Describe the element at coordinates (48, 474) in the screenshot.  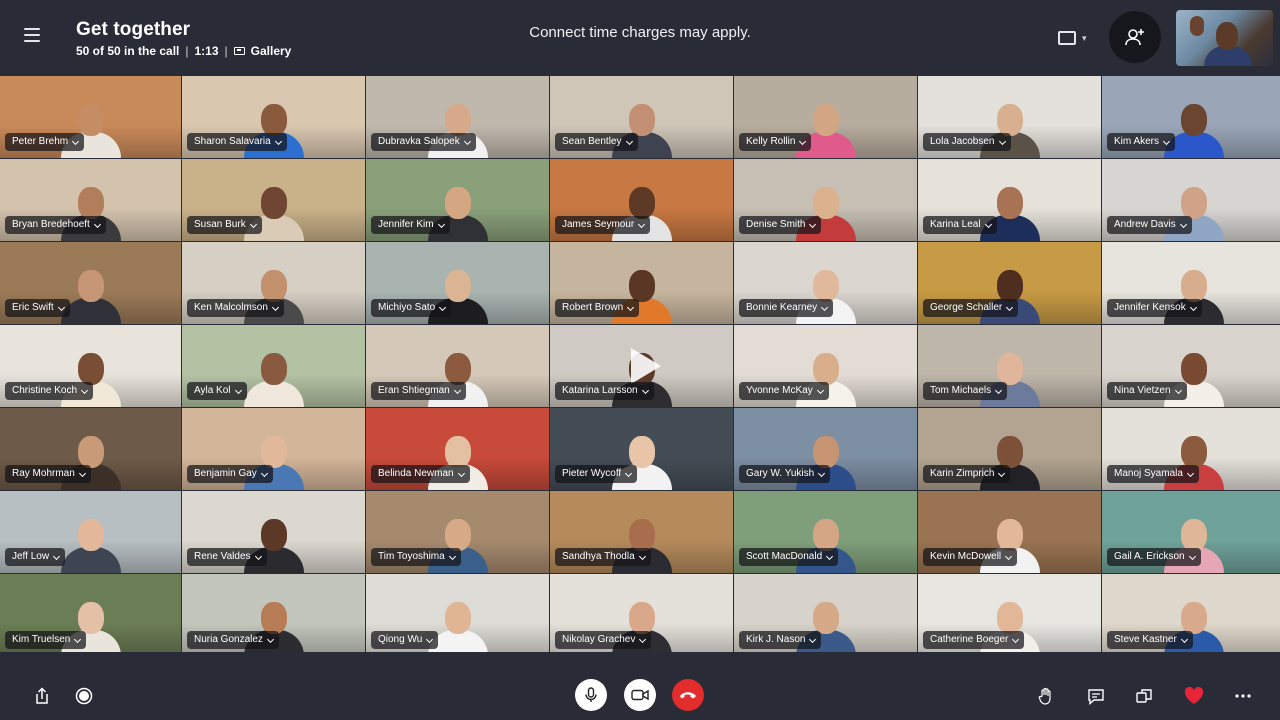
I see `participant-name-tag: Ray Mohrman` at that location.